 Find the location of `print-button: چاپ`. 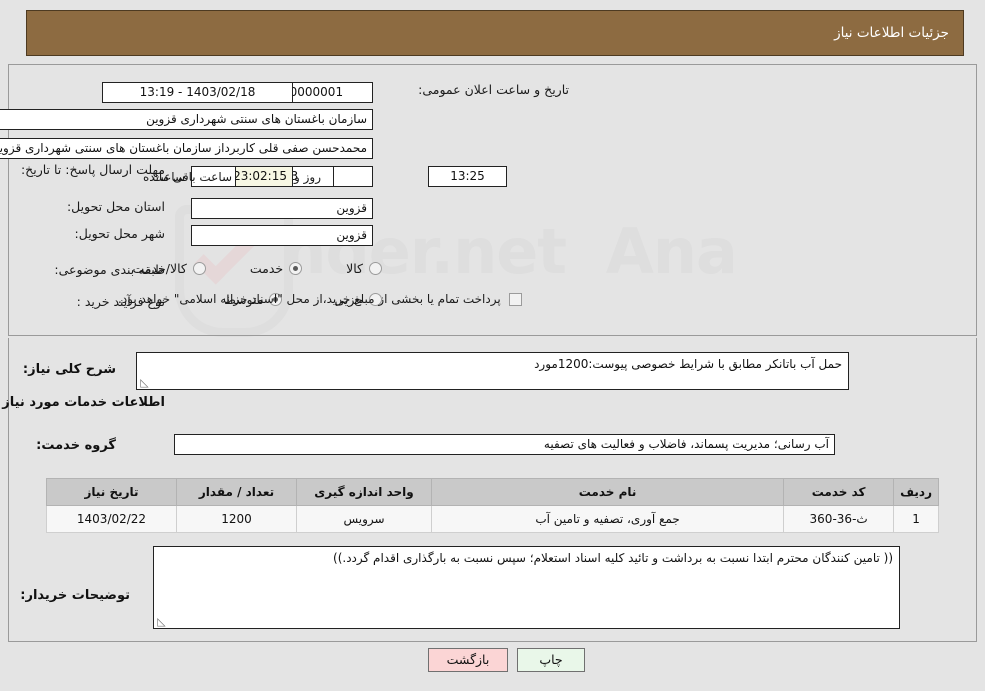

print-button: چاپ is located at coordinates (551, 660).